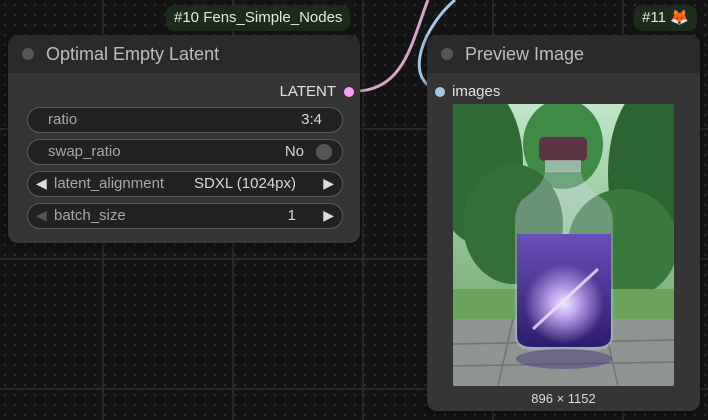 The width and height of the screenshot is (708, 420). Describe the element at coordinates (307, 91) in the screenshot. I see `latent-output-label: LATENT` at that location.